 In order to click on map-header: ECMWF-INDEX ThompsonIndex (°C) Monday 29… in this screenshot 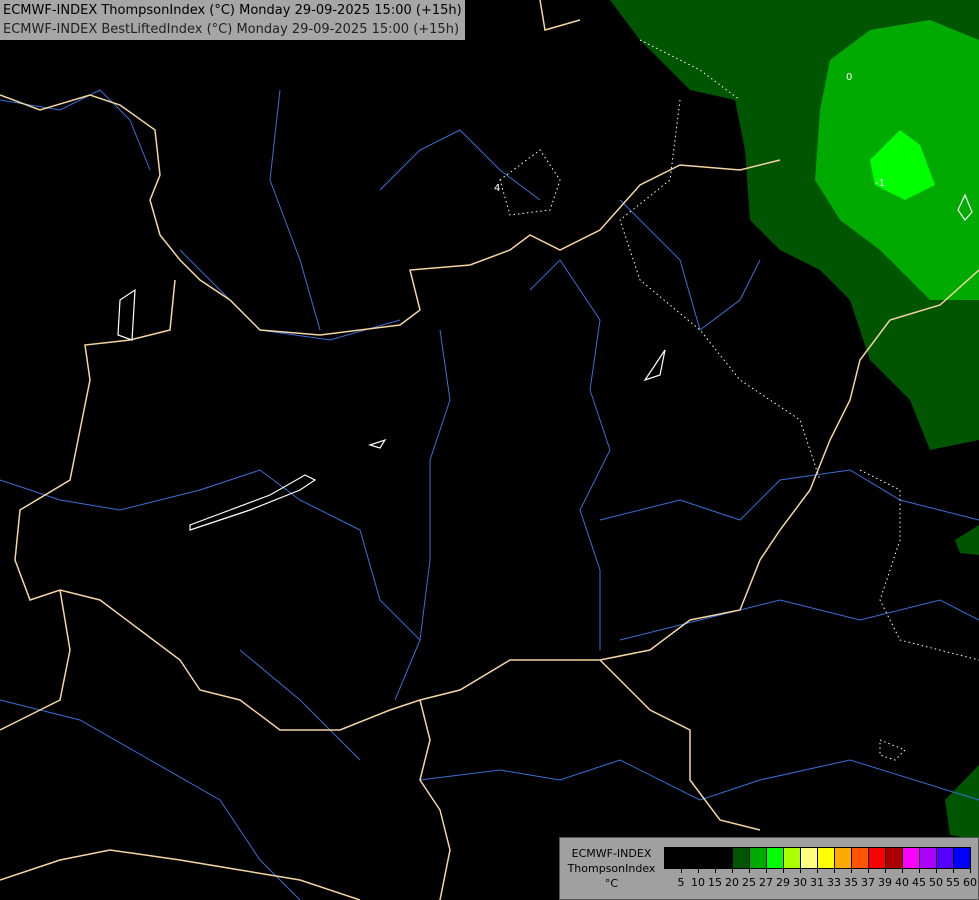, I will do `click(233, 20)`.